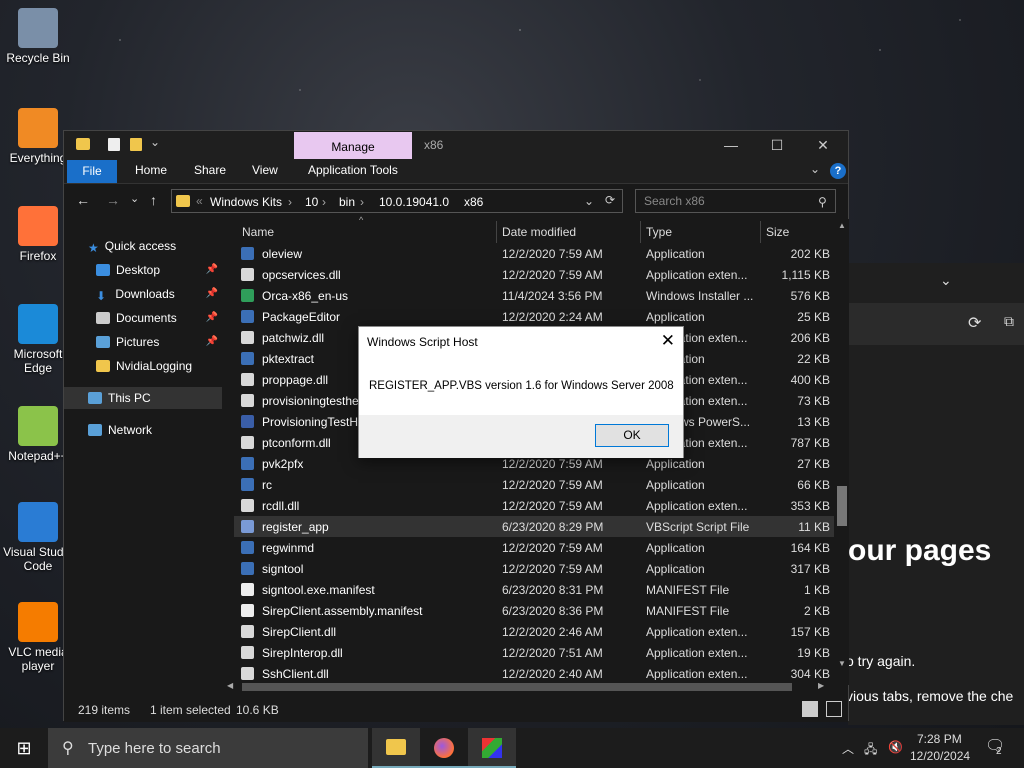 The image size is (1024, 768). What do you see at coordinates (113, 200) in the screenshot?
I see `forward-button: →` at bounding box center [113, 200].